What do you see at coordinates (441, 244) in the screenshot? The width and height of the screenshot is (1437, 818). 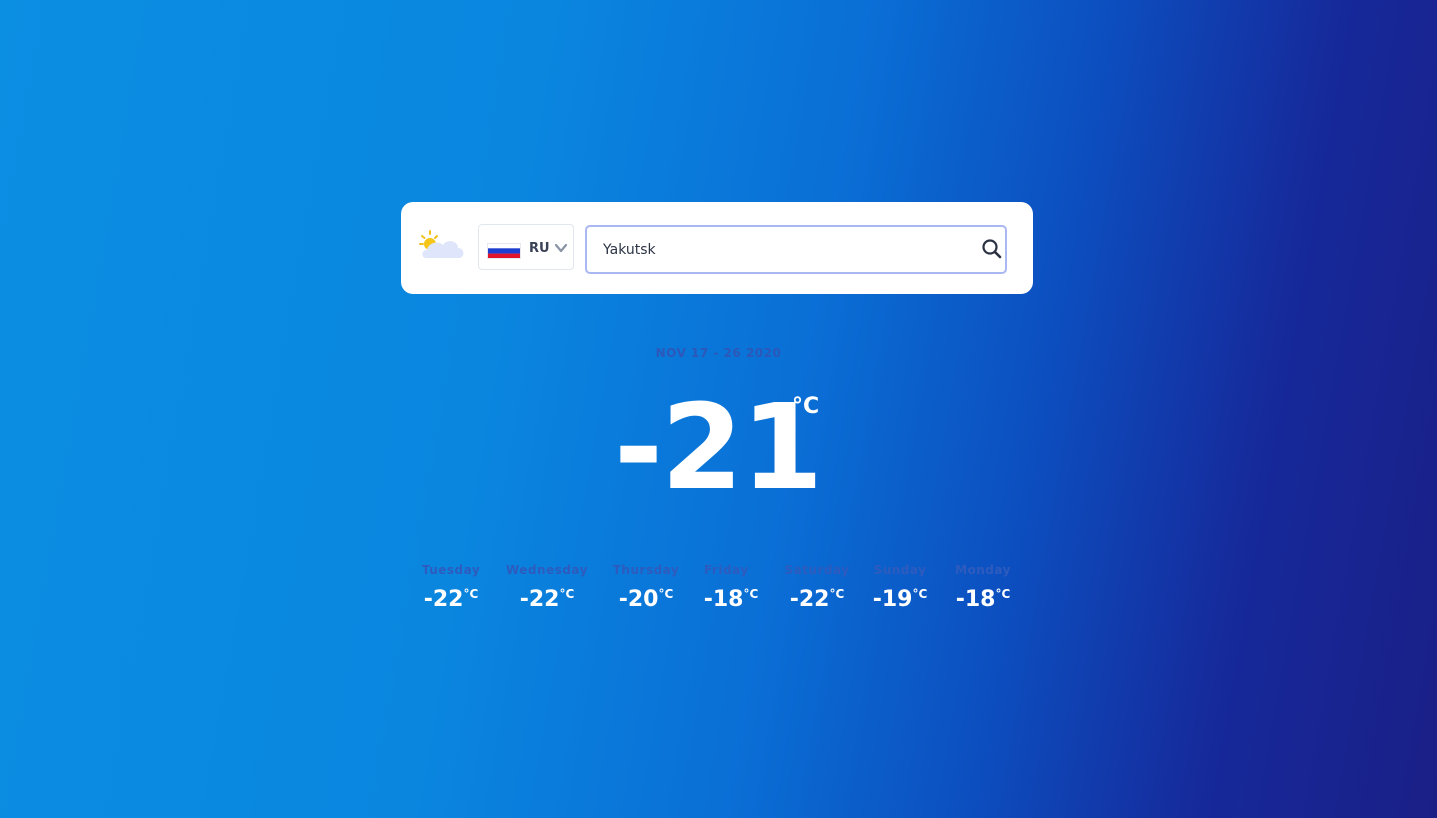 I see `partly-cloudy-icon` at bounding box center [441, 244].